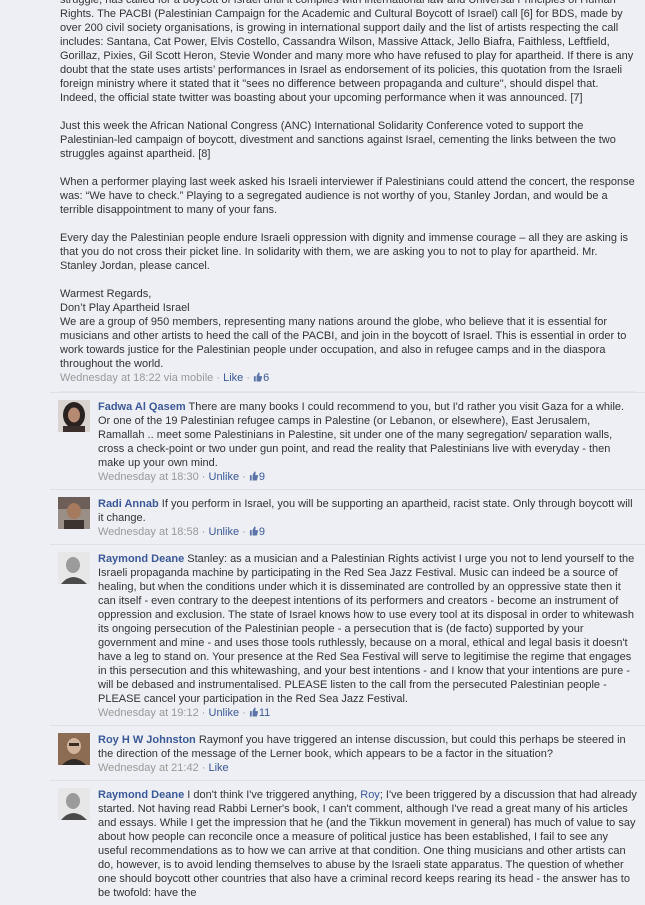 The width and height of the screenshot is (645, 905). What do you see at coordinates (147, 740) in the screenshot?
I see `comment-author: Roy H W Johnston` at bounding box center [147, 740].